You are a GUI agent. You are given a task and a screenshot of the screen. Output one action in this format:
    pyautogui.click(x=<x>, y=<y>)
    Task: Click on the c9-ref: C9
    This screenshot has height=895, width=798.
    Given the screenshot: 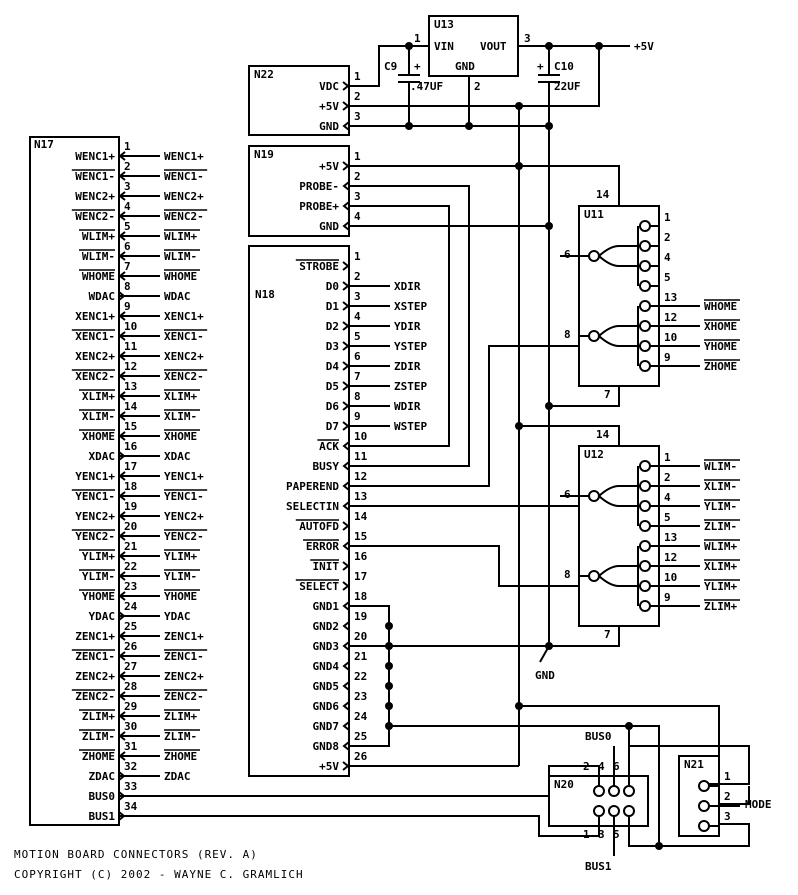 What is the action you would take?
    pyautogui.click(x=390, y=66)
    